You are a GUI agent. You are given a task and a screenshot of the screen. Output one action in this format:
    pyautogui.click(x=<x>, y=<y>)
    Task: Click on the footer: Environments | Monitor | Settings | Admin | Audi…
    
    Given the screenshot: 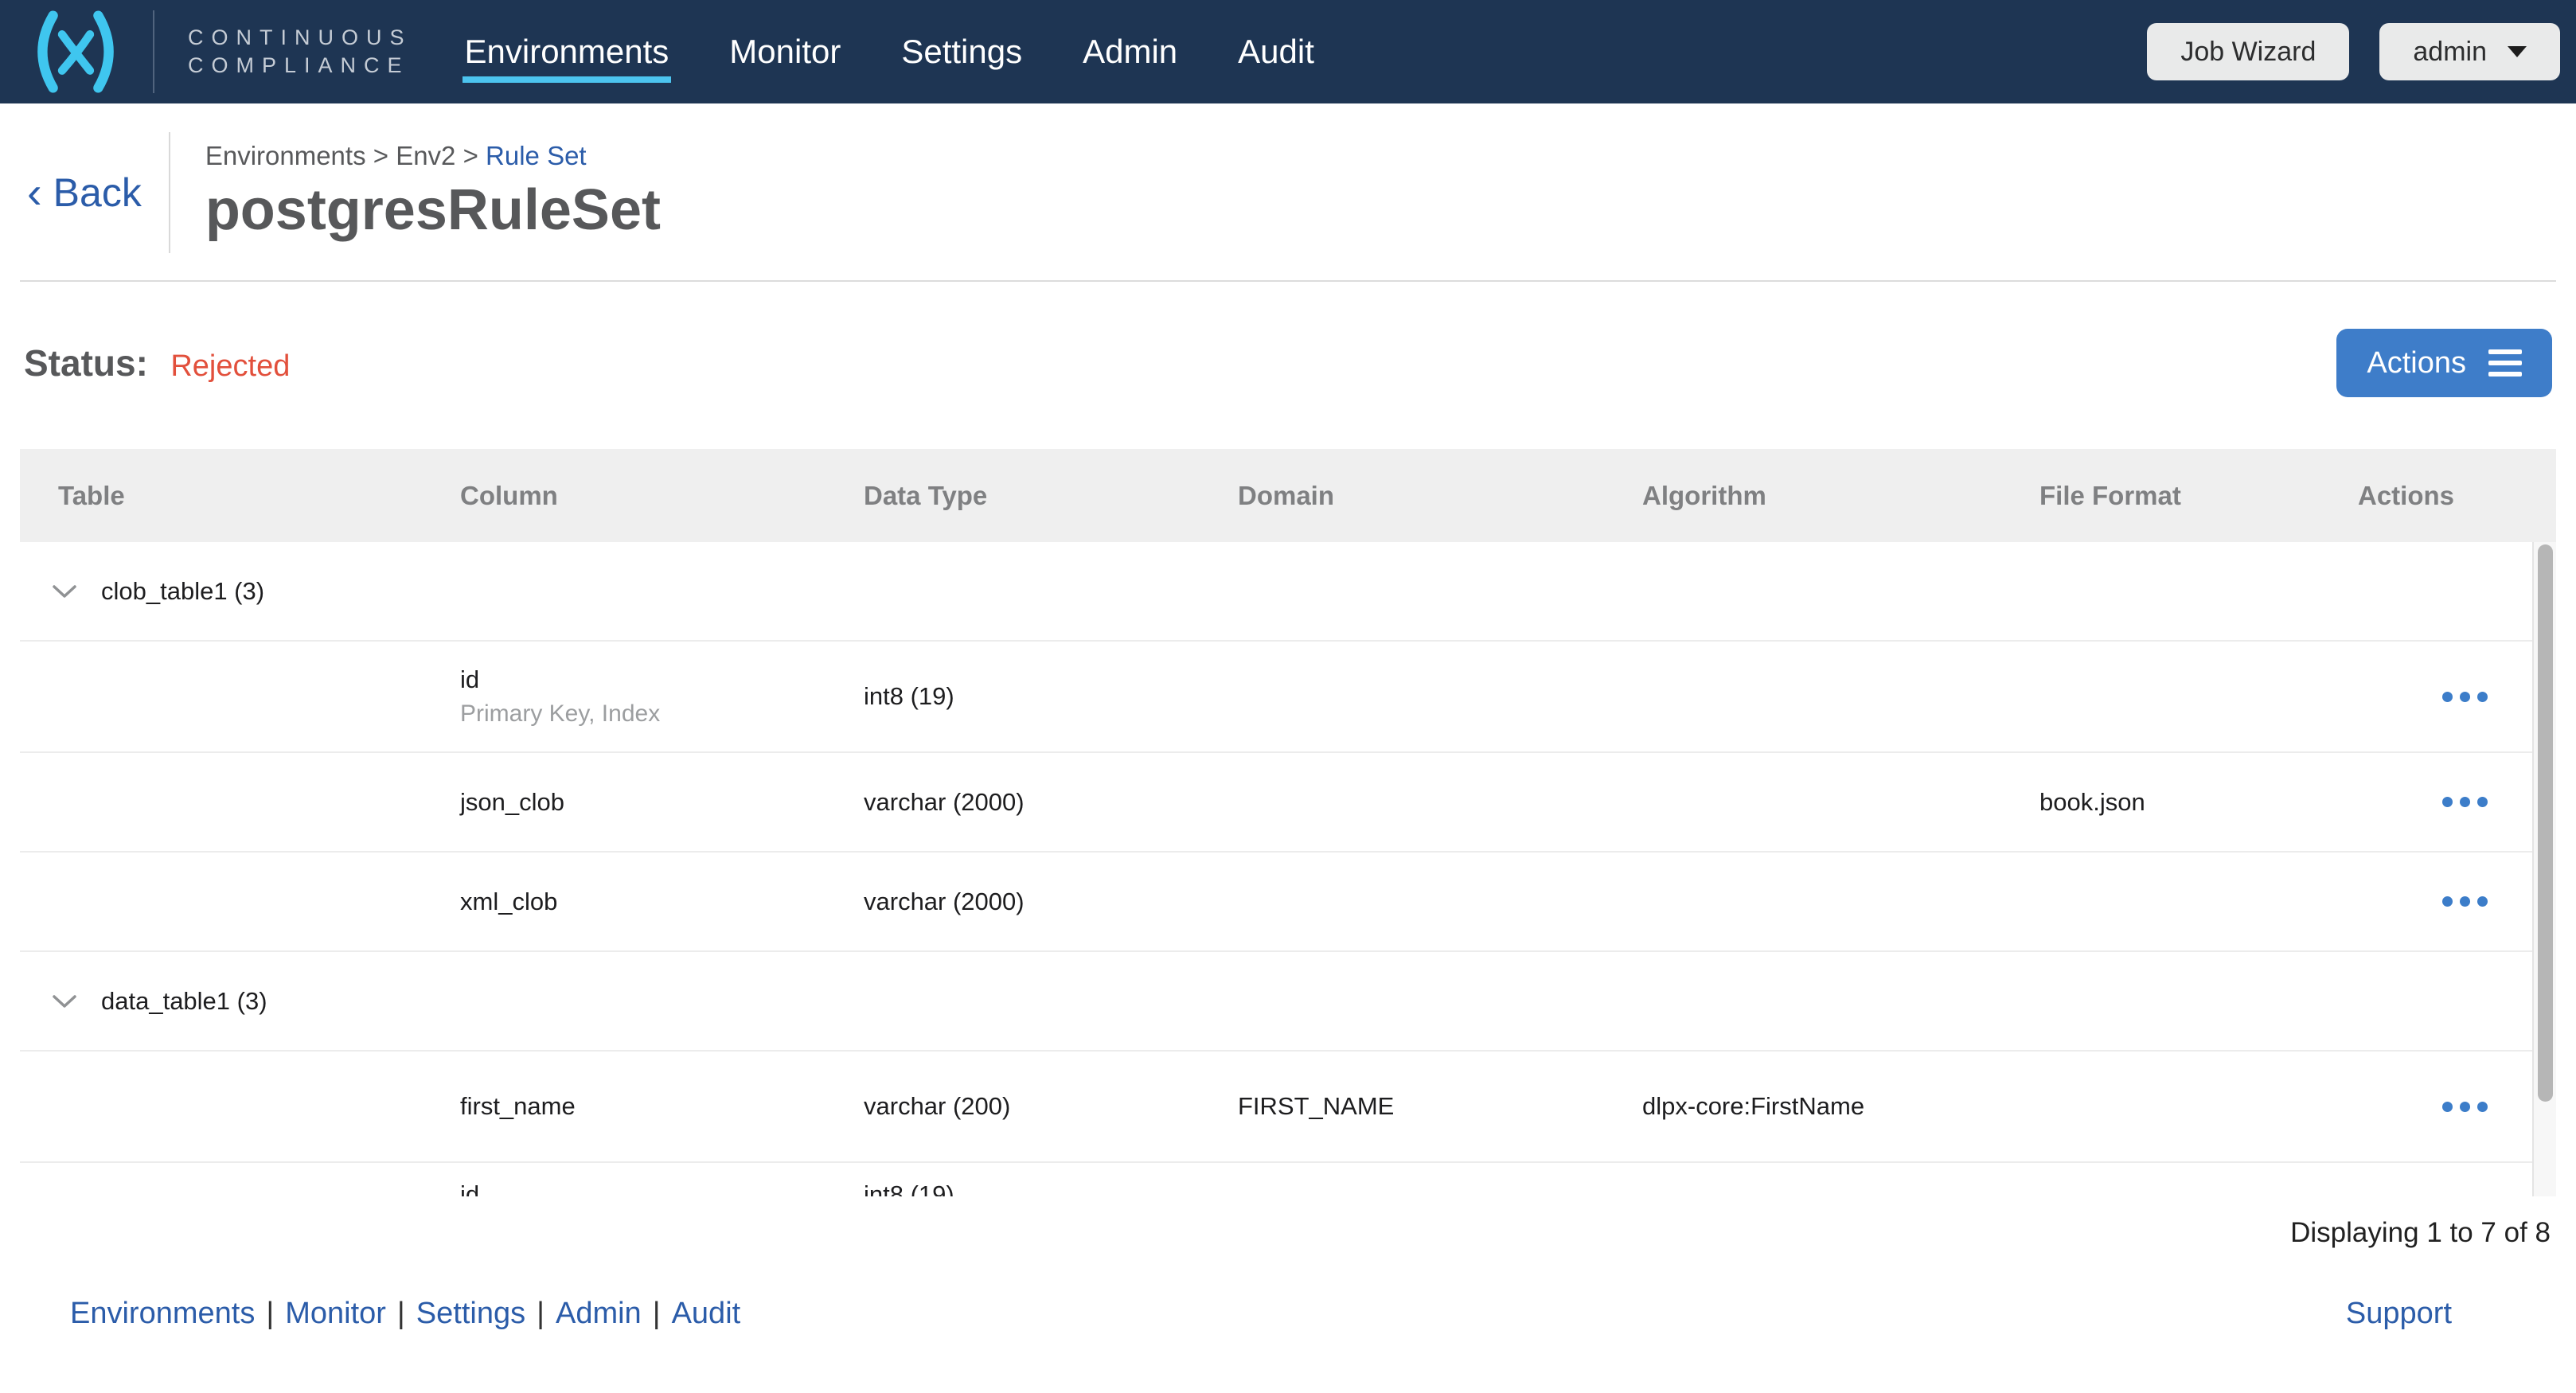 What is the action you would take?
    pyautogui.click(x=1288, y=1314)
    